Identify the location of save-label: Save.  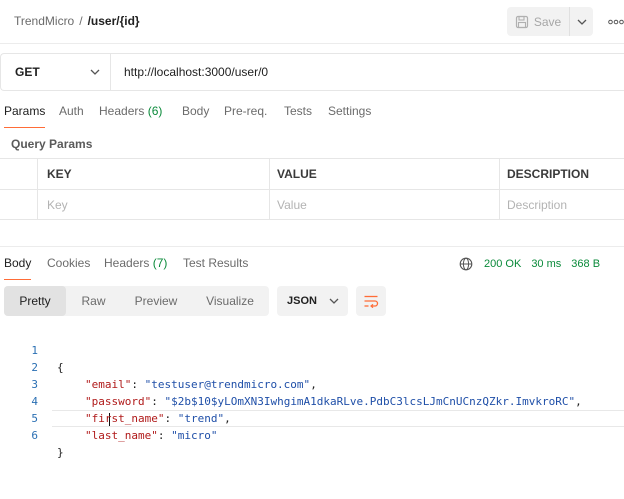
(547, 21).